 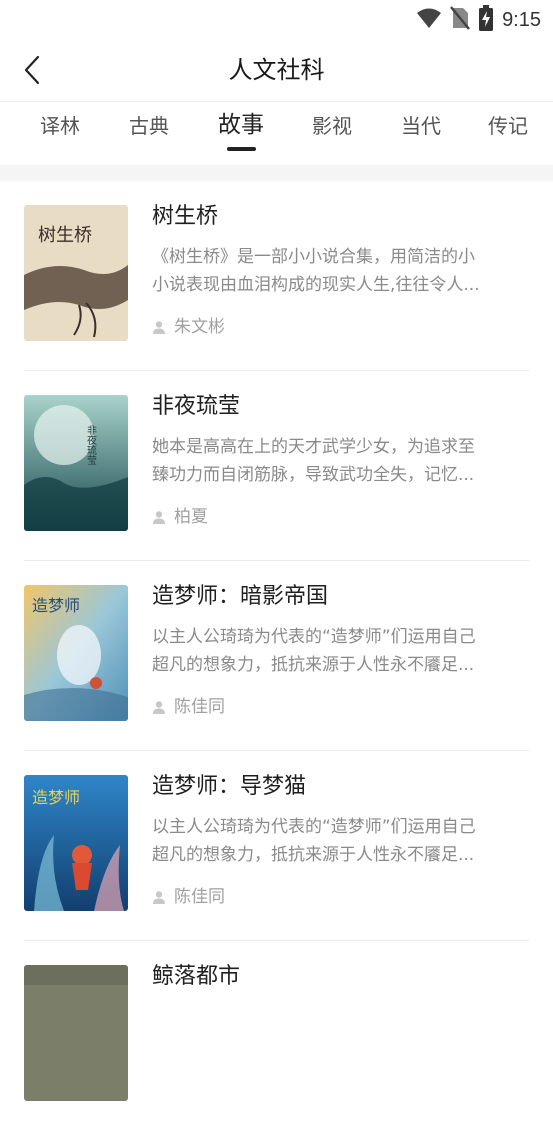 I want to click on status-time: 9:15, so click(x=521, y=19).